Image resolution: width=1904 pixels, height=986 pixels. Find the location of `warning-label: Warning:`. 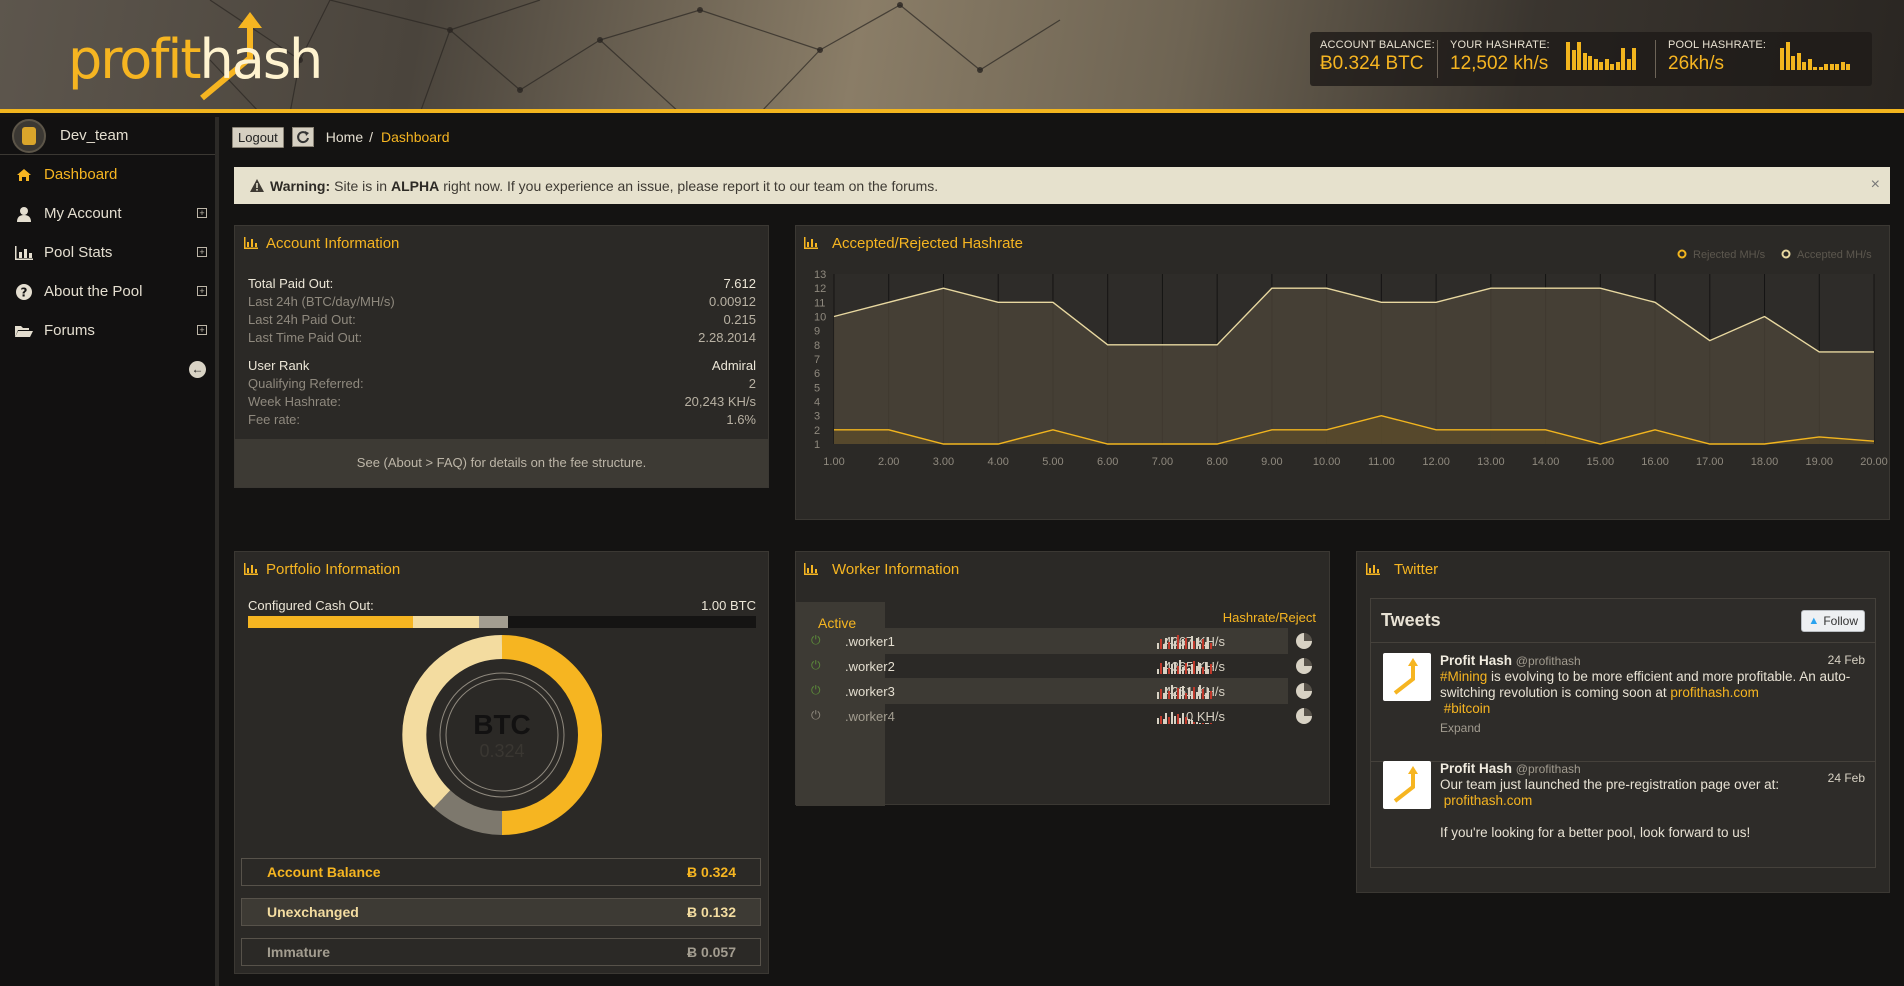

warning-label: Warning: is located at coordinates (300, 185).